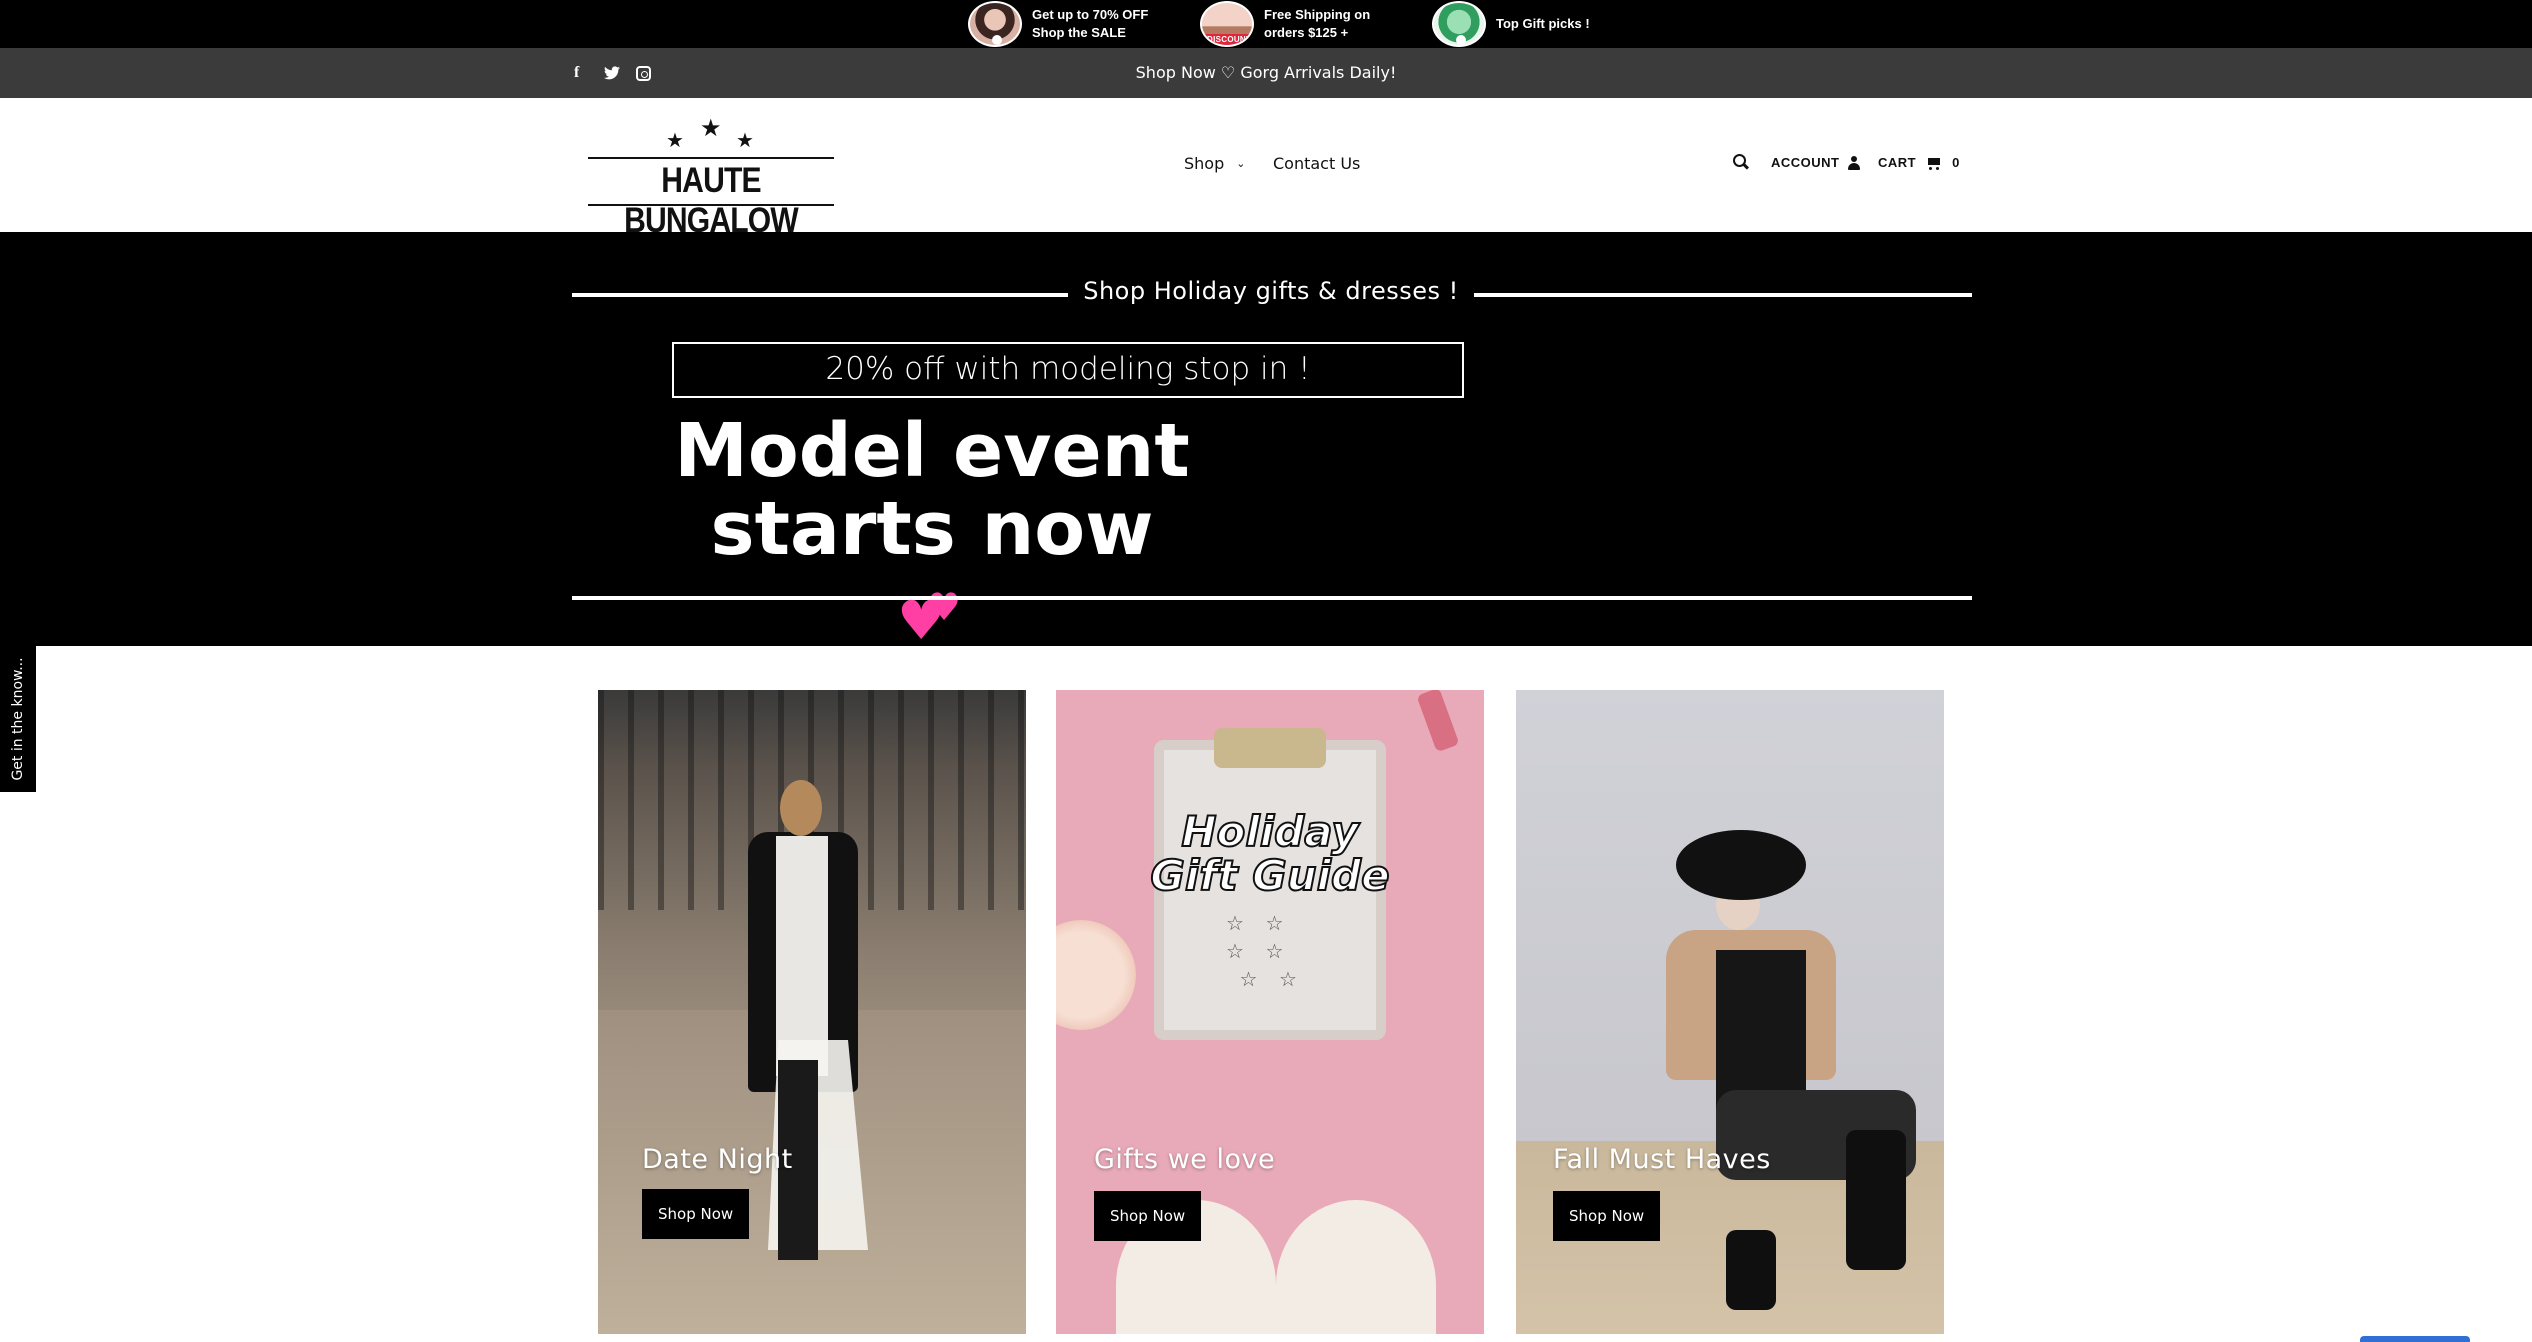 This screenshot has height=1342, width=2532. What do you see at coordinates (1227, 24) in the screenshot?
I see `discount-box-thumbnail: DISCOUNT` at bounding box center [1227, 24].